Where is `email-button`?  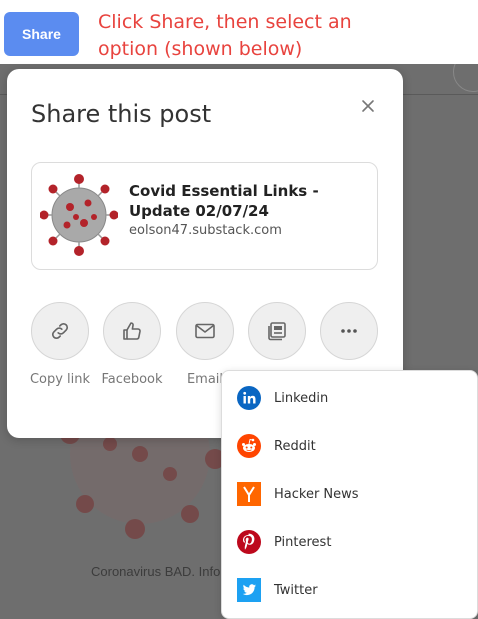
email-button is located at coordinates (205, 331).